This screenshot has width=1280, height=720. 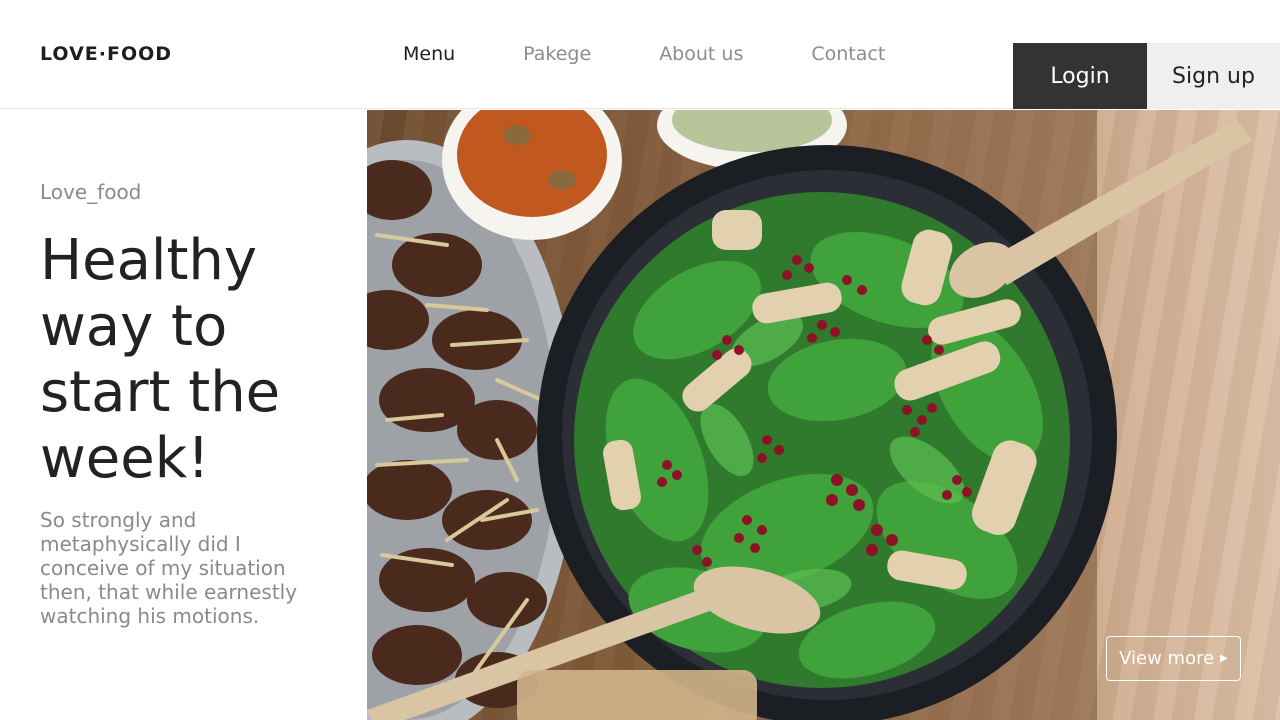 What do you see at coordinates (1080, 76) in the screenshot?
I see `login-button: Login` at bounding box center [1080, 76].